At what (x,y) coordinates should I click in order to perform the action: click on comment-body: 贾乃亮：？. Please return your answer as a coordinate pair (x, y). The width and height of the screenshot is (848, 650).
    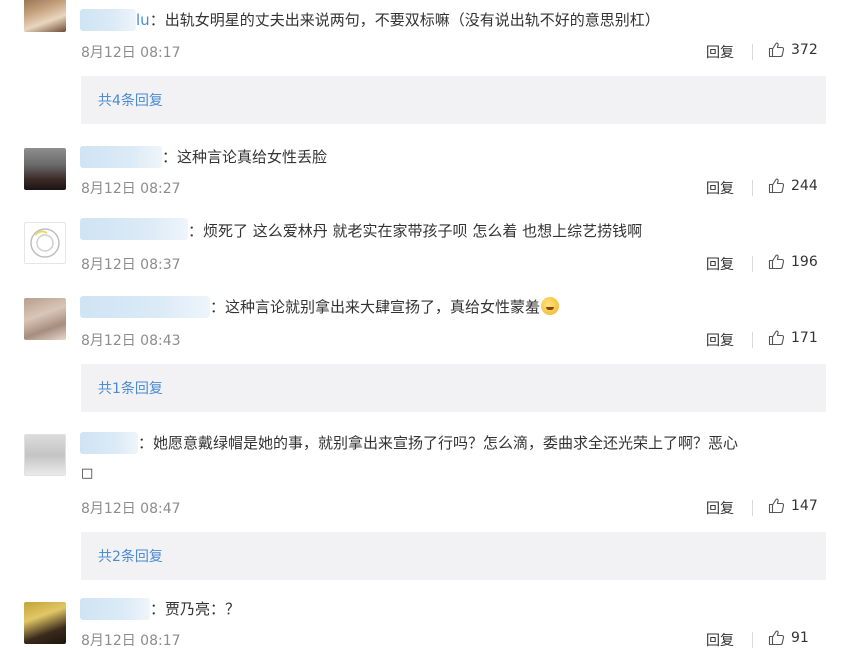
    Looking at the image, I should click on (203, 609).